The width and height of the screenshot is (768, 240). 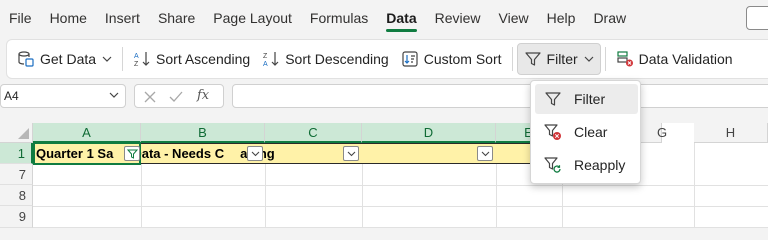 What do you see at coordinates (176, 97) in the screenshot?
I see `check-icon` at bounding box center [176, 97].